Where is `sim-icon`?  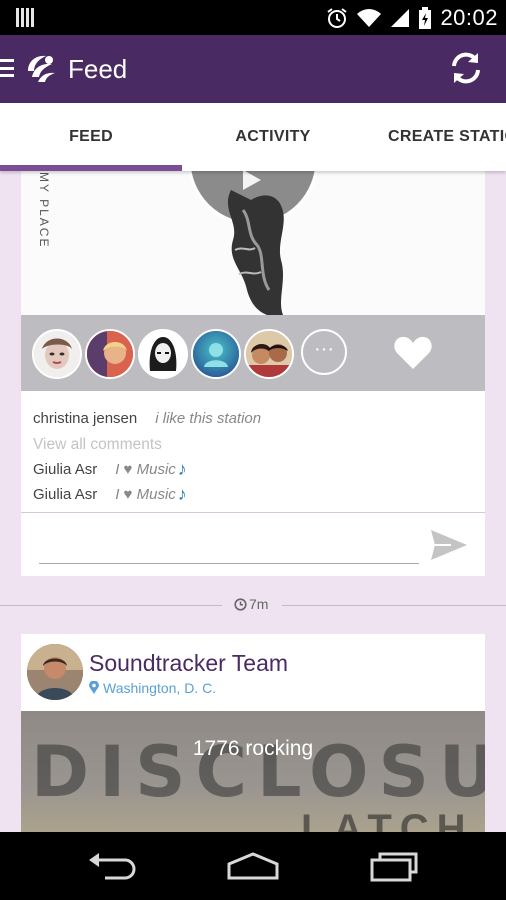
sim-icon is located at coordinates (25, 17).